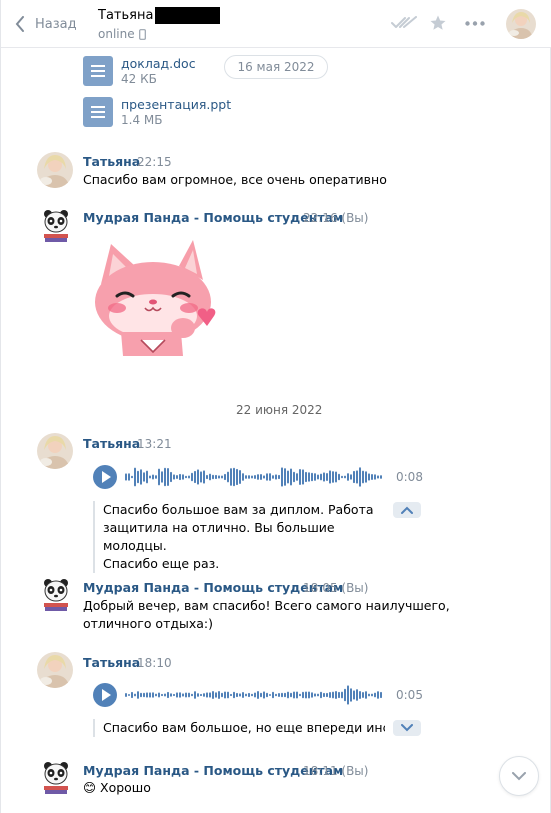 The height and width of the screenshot is (813, 551). What do you see at coordinates (336, 218) in the screenshot?
I see `message-time: 22:16 (Вы)` at bounding box center [336, 218].